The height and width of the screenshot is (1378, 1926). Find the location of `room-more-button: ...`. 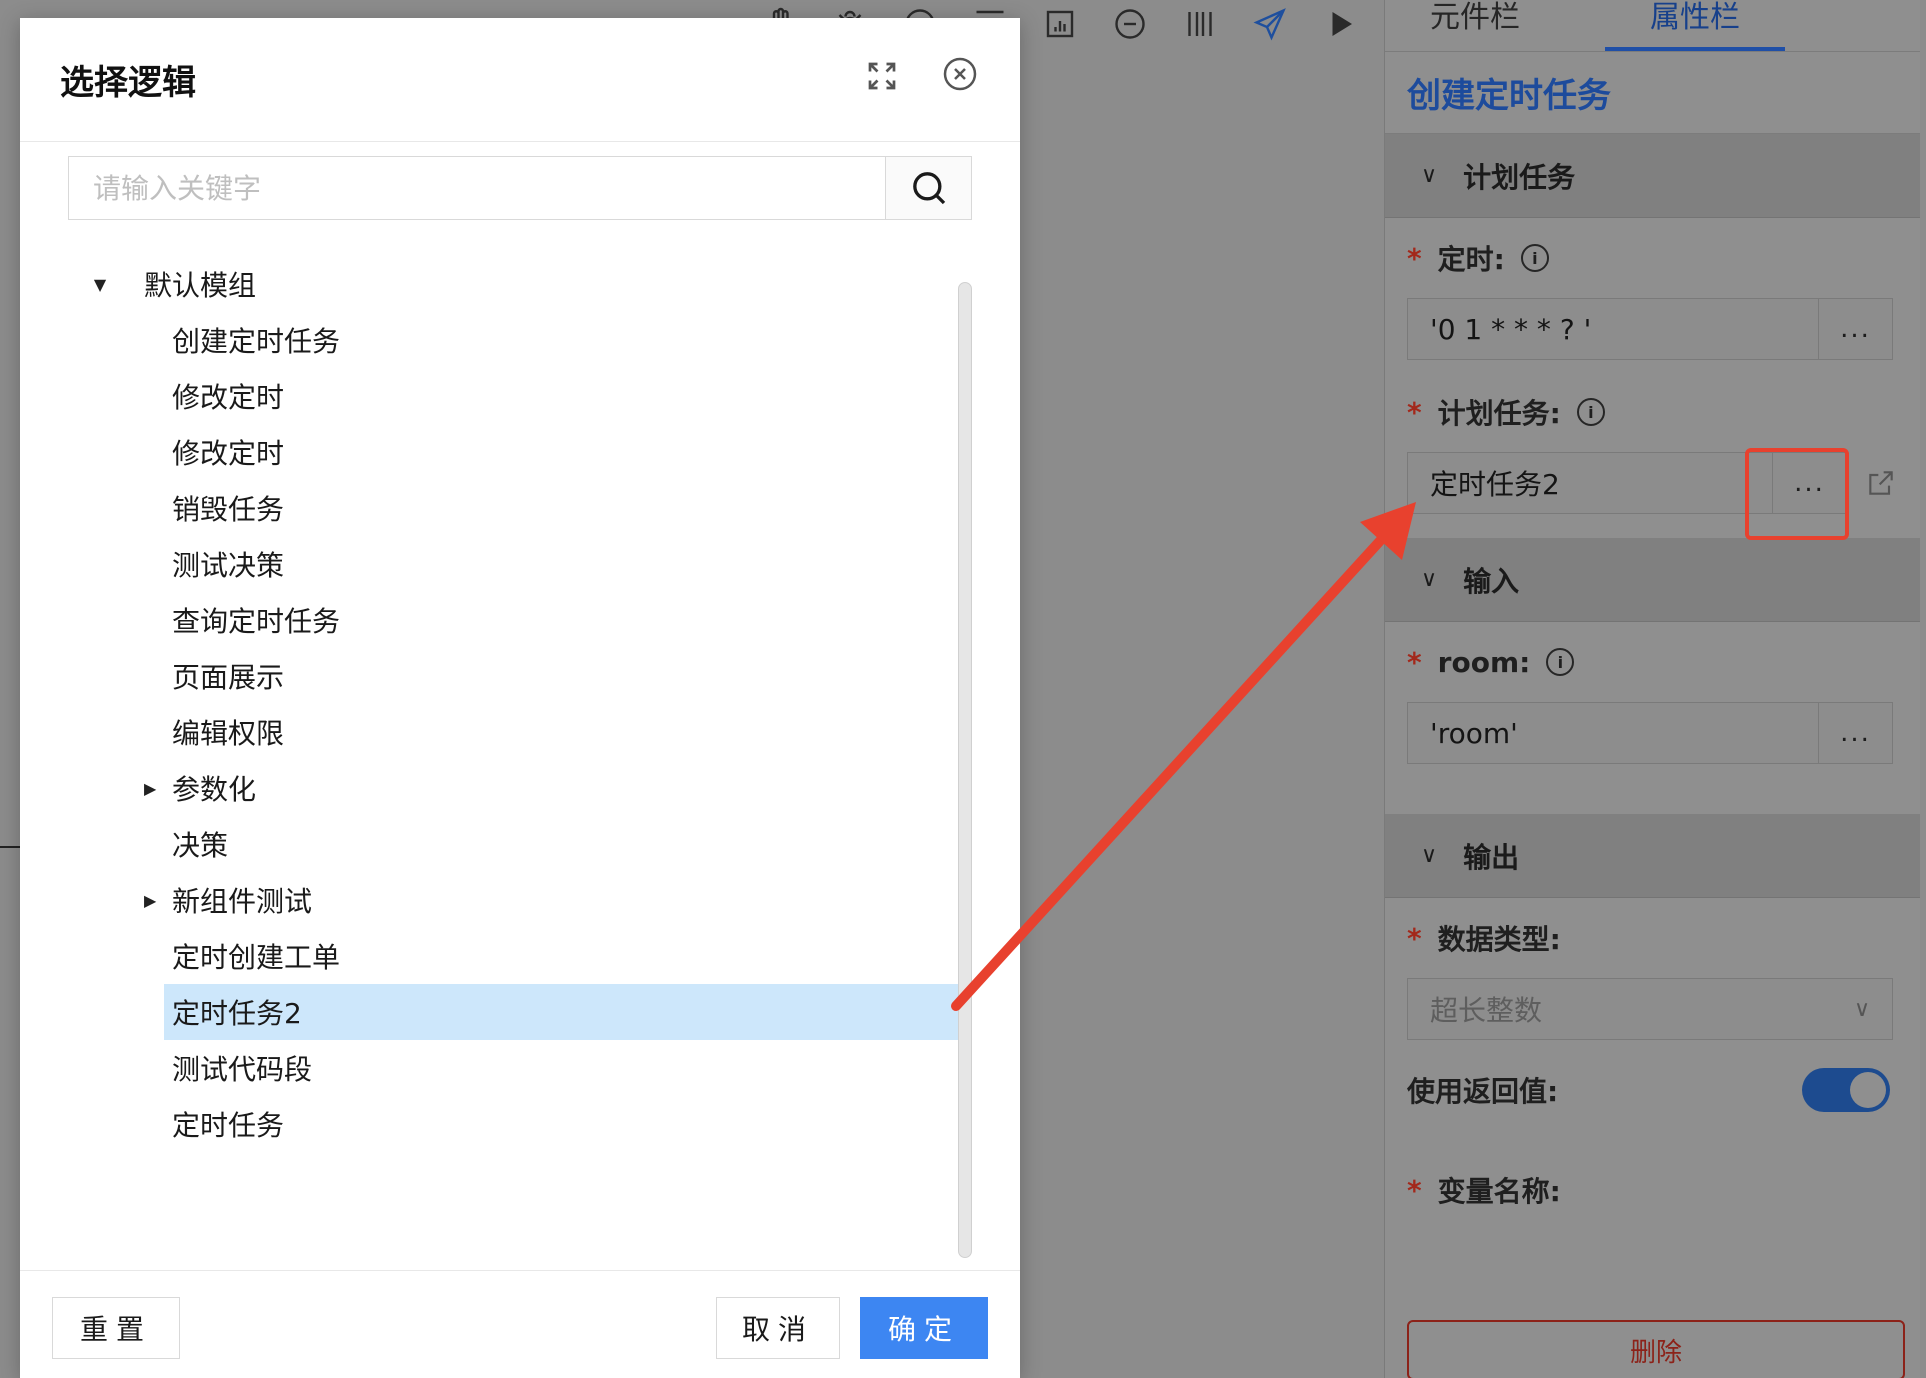

room-more-button: ... is located at coordinates (1855, 733).